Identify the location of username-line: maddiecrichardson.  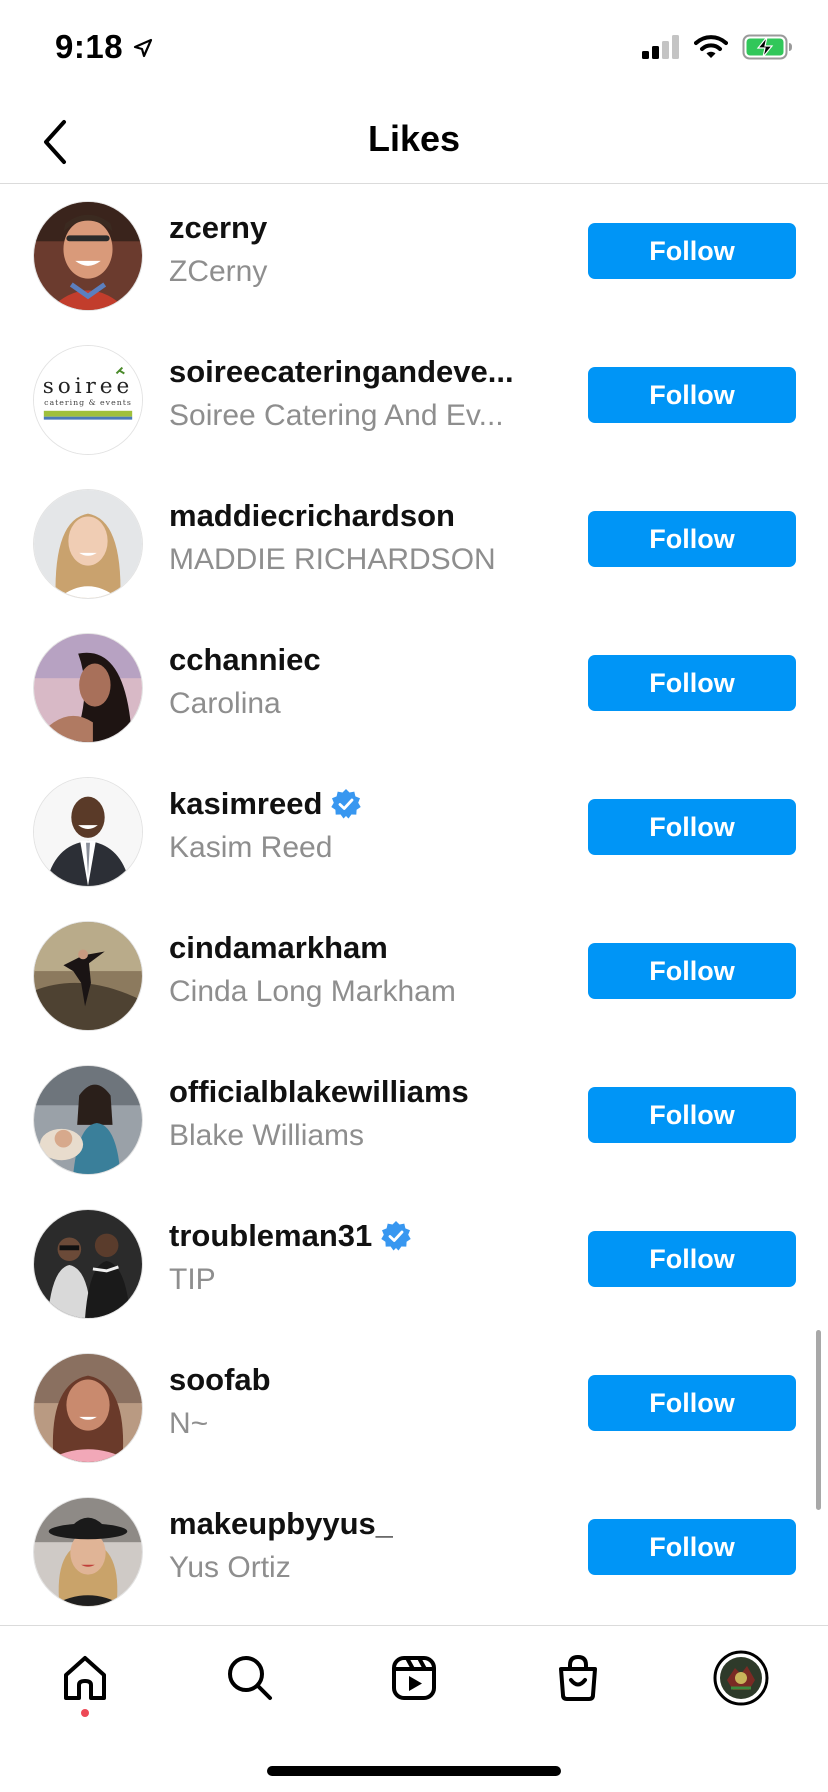
(354, 516).